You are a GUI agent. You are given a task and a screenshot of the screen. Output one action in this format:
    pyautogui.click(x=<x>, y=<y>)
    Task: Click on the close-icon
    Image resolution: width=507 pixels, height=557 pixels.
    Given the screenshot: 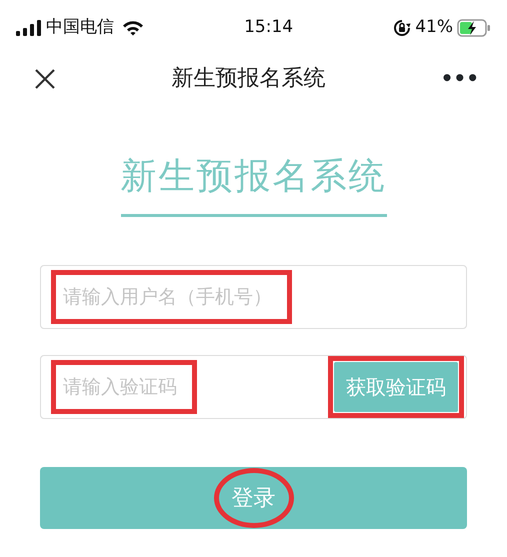 What is the action you would take?
    pyautogui.click(x=45, y=79)
    